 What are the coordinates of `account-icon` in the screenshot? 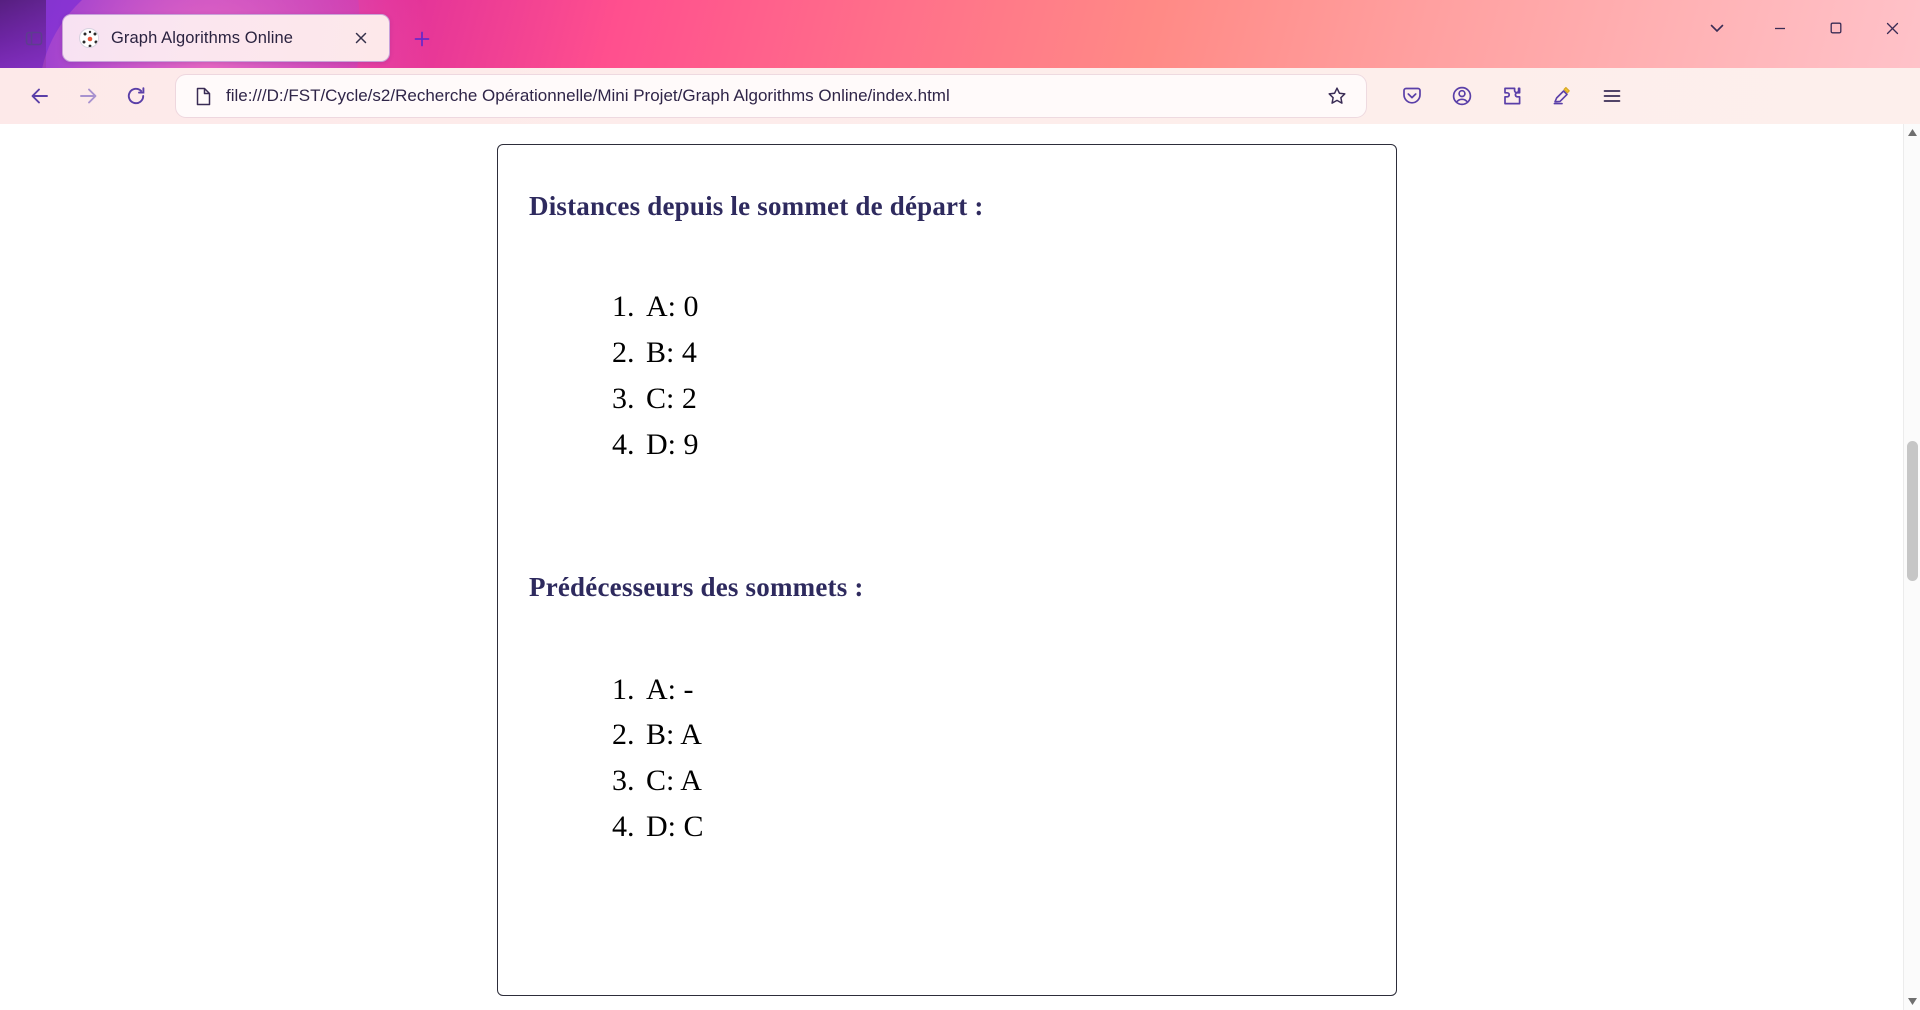 It's located at (1462, 96).